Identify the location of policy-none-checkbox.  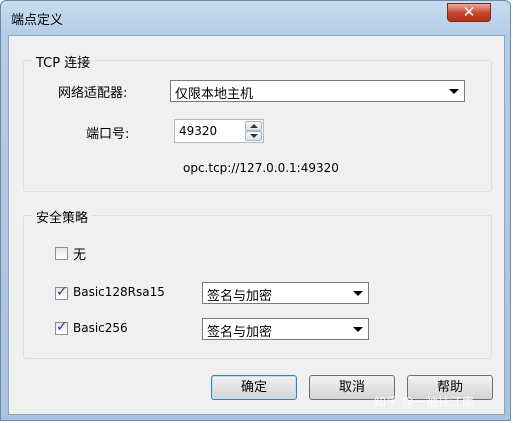
(61, 253).